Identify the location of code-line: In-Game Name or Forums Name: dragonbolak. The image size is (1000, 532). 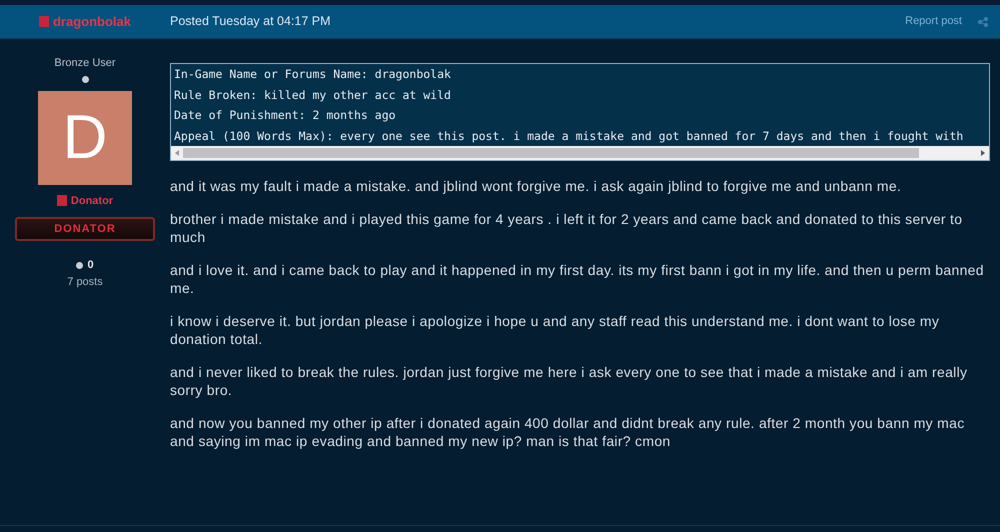
(312, 74).